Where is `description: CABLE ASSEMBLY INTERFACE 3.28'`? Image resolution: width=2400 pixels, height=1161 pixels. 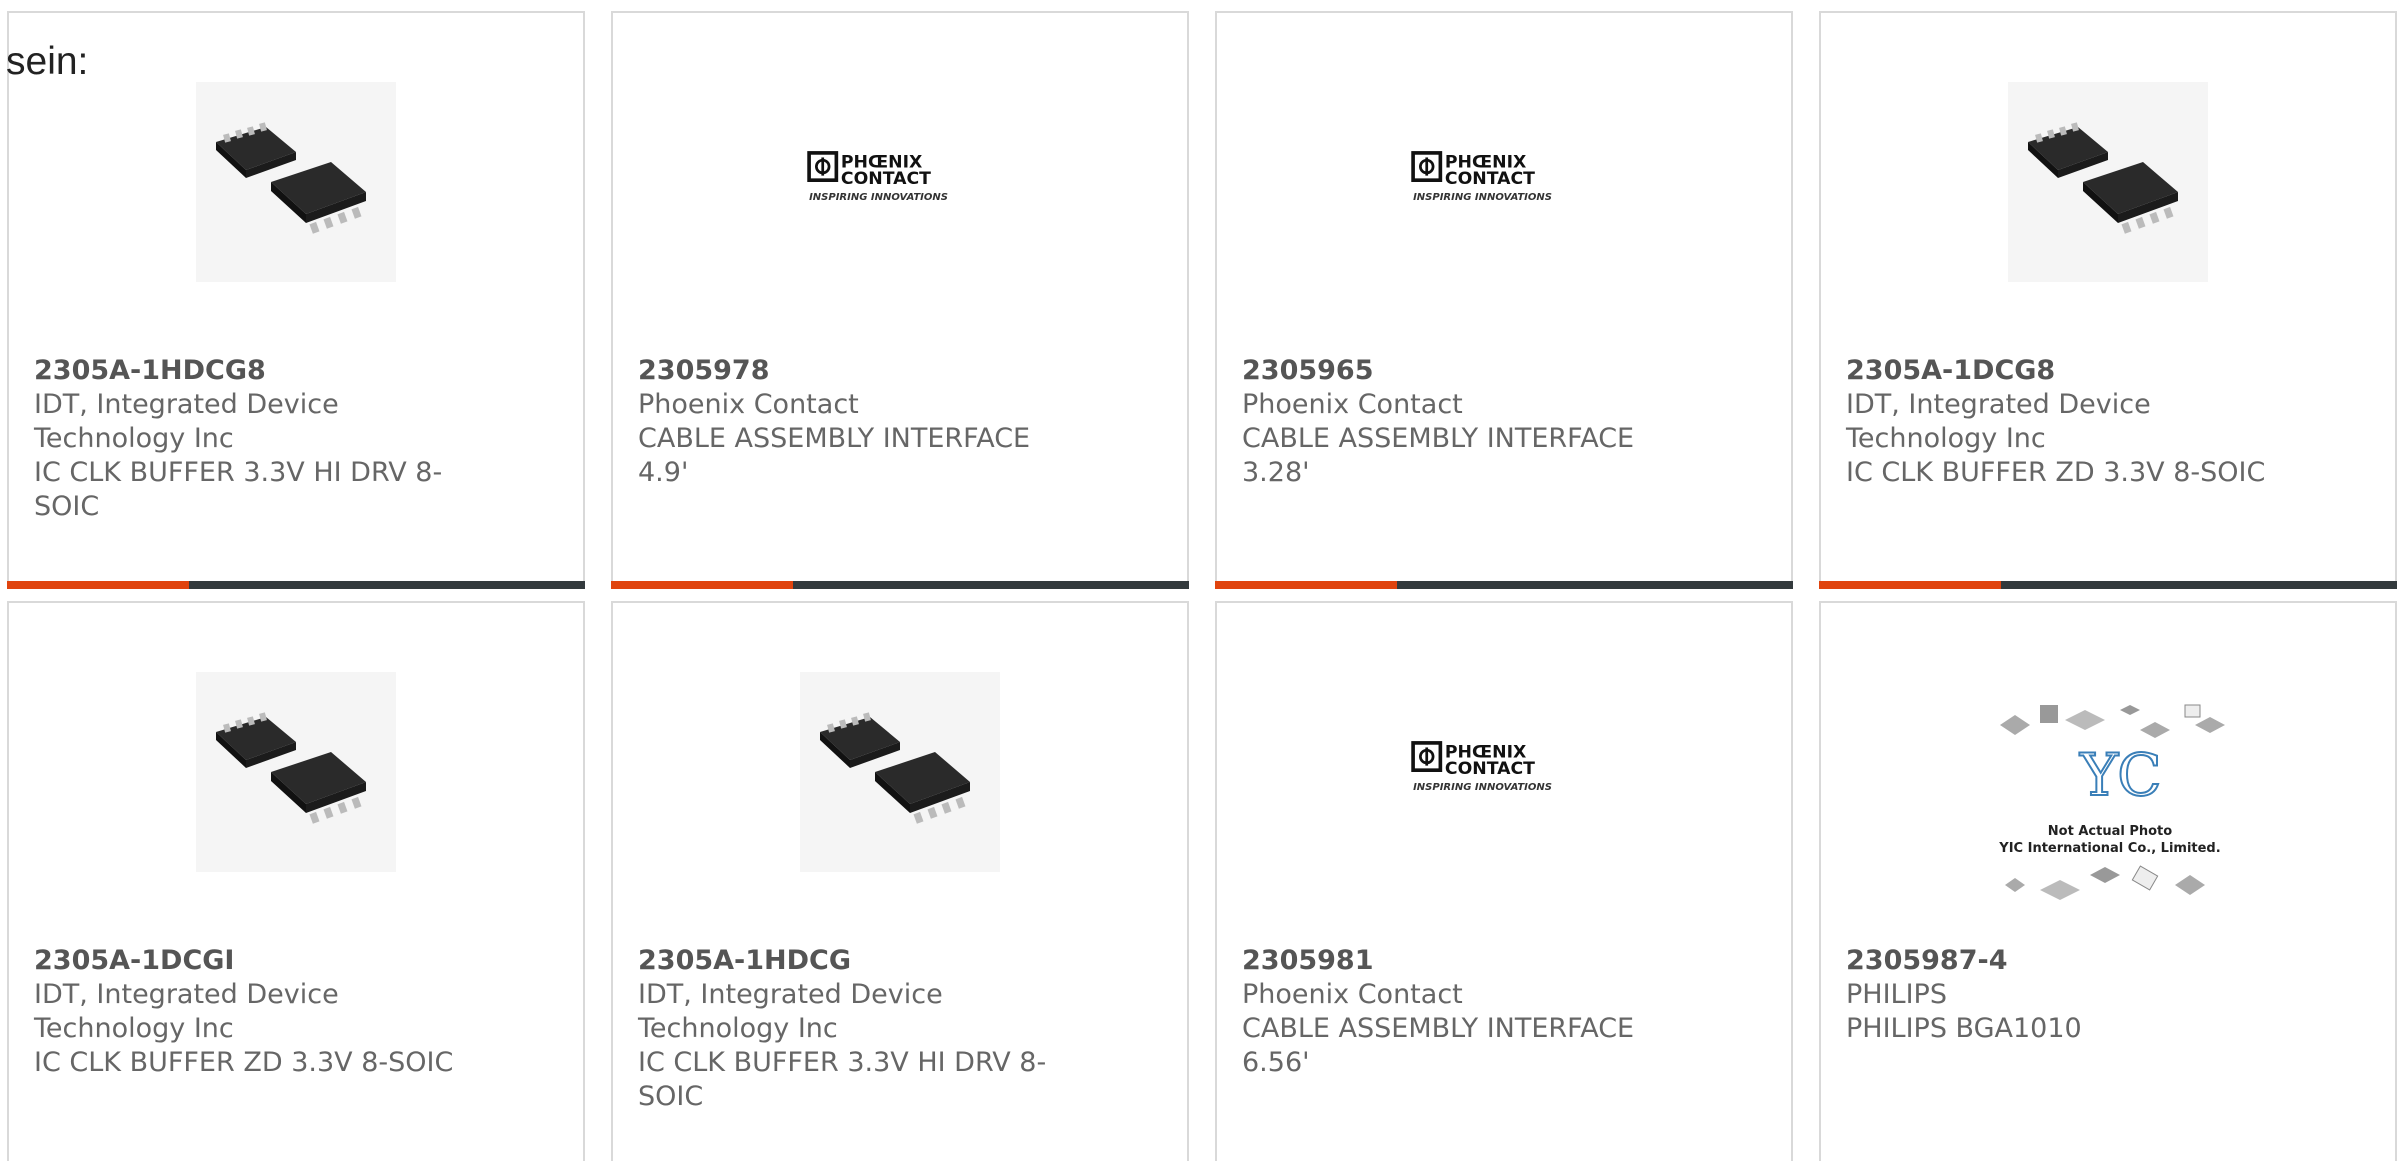 description: CABLE ASSEMBLY INTERFACE 3.28' is located at coordinates (1438, 455).